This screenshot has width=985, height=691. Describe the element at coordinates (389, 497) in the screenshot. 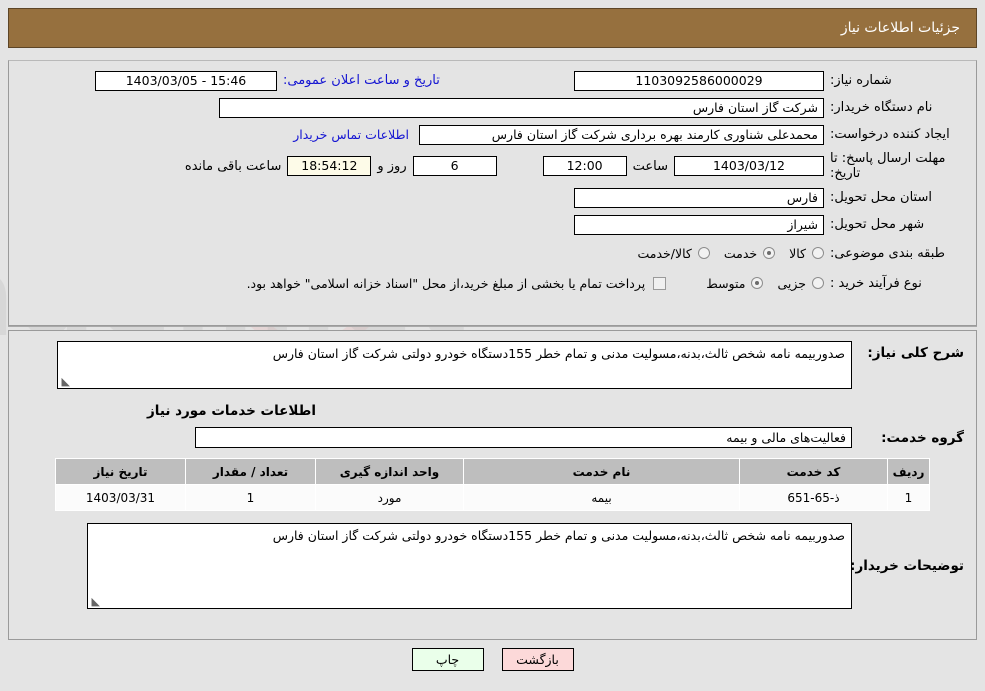

I see `cell-unit: مورد` at that location.